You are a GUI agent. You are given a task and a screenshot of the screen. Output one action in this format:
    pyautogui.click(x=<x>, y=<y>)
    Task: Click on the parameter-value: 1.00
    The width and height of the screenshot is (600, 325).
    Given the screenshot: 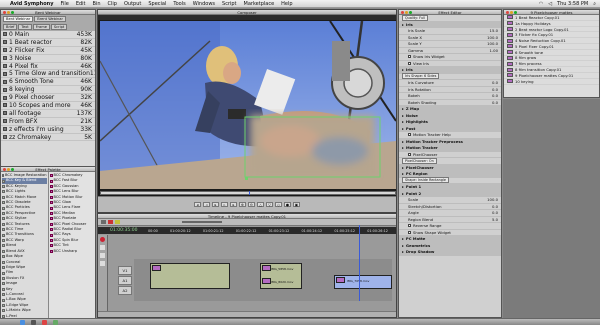 What is the action you would take?
    pyautogui.click(x=495, y=50)
    